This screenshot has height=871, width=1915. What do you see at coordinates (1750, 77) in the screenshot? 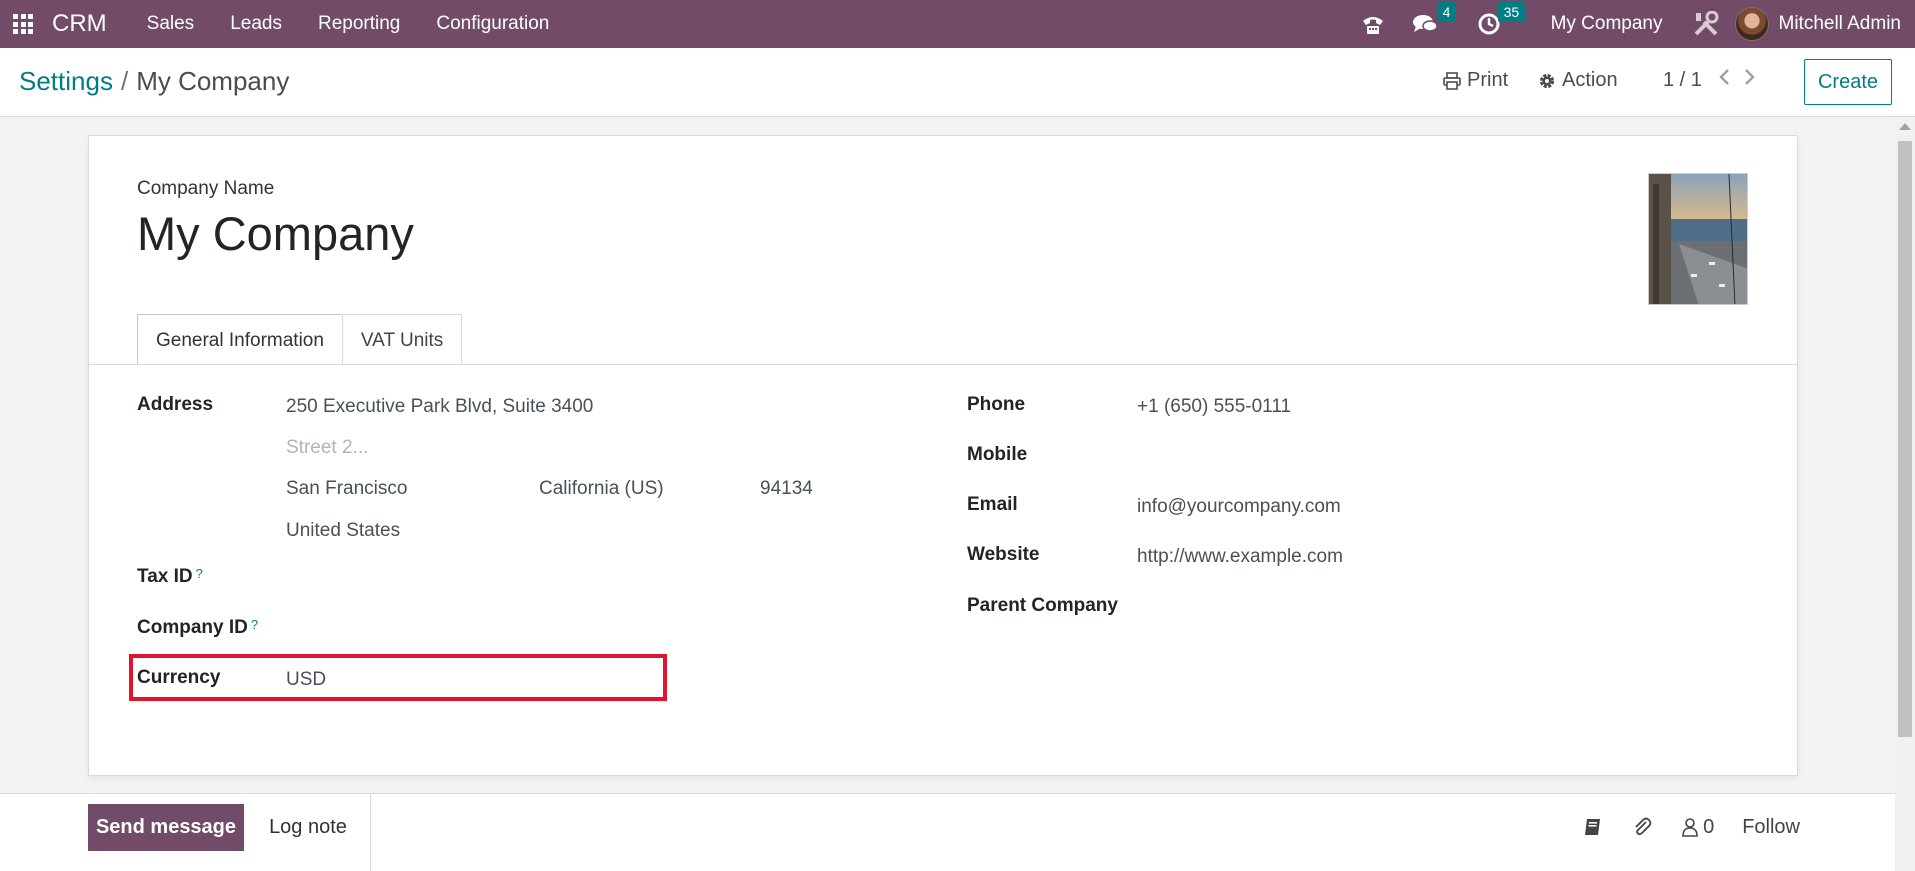
I see `chevron-right-icon` at bounding box center [1750, 77].